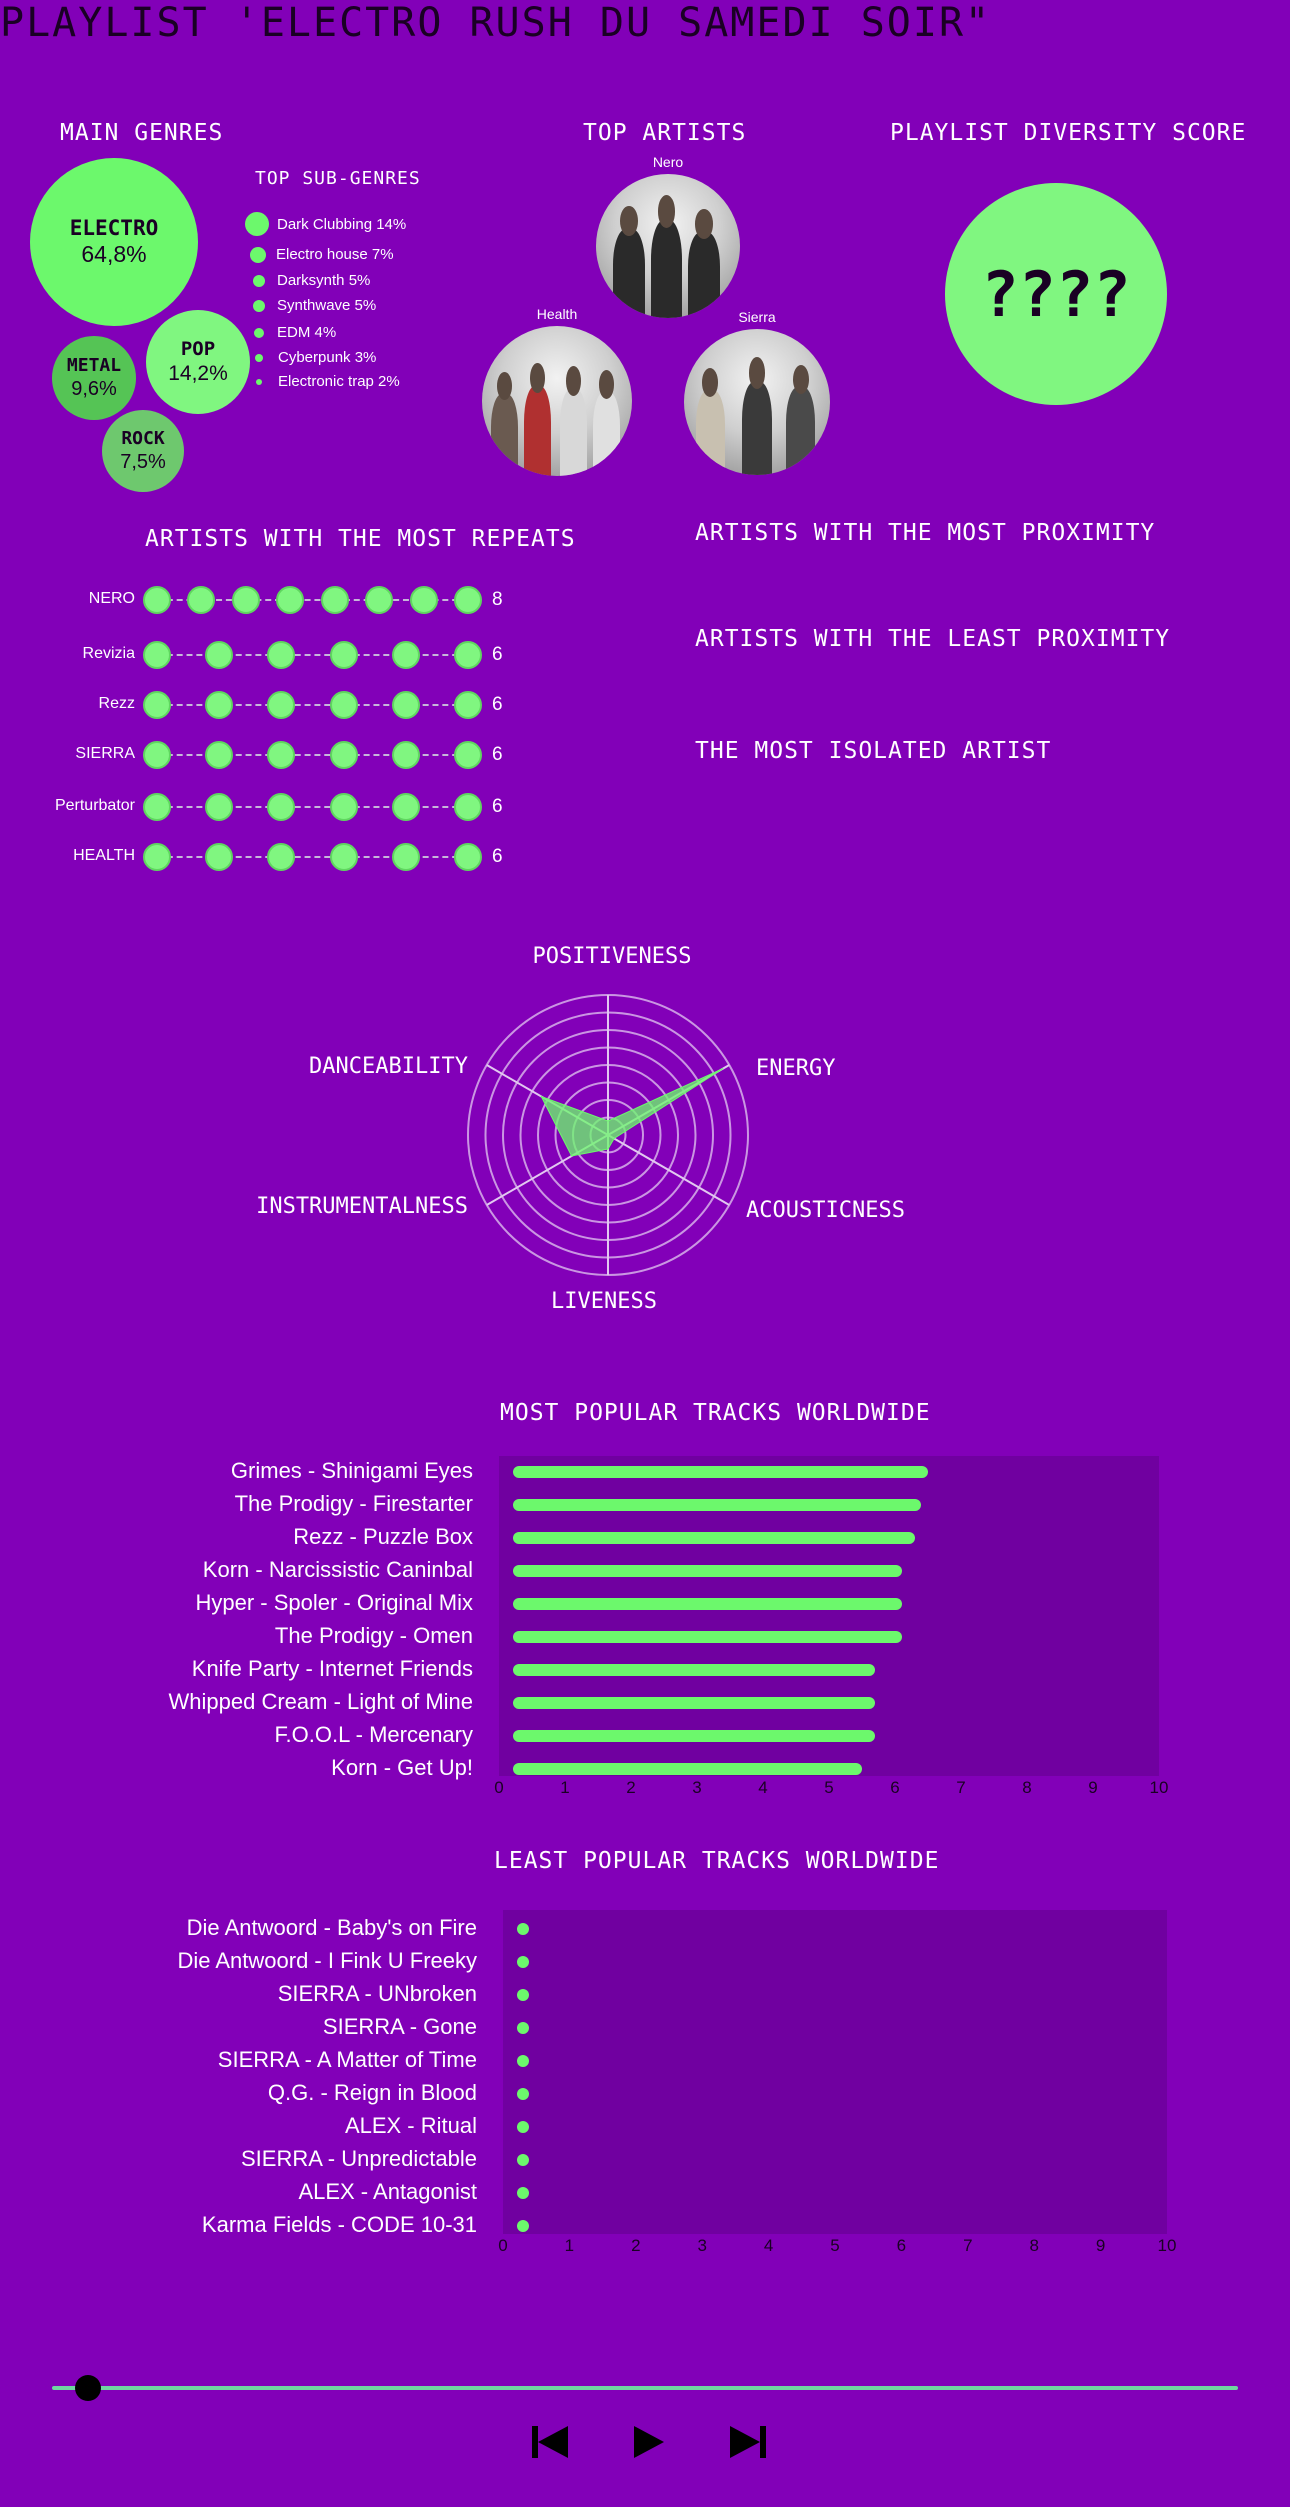 The image size is (1290, 2507). Describe the element at coordinates (111, 598) in the screenshot. I see `repeat-artist-name: NERO` at that location.